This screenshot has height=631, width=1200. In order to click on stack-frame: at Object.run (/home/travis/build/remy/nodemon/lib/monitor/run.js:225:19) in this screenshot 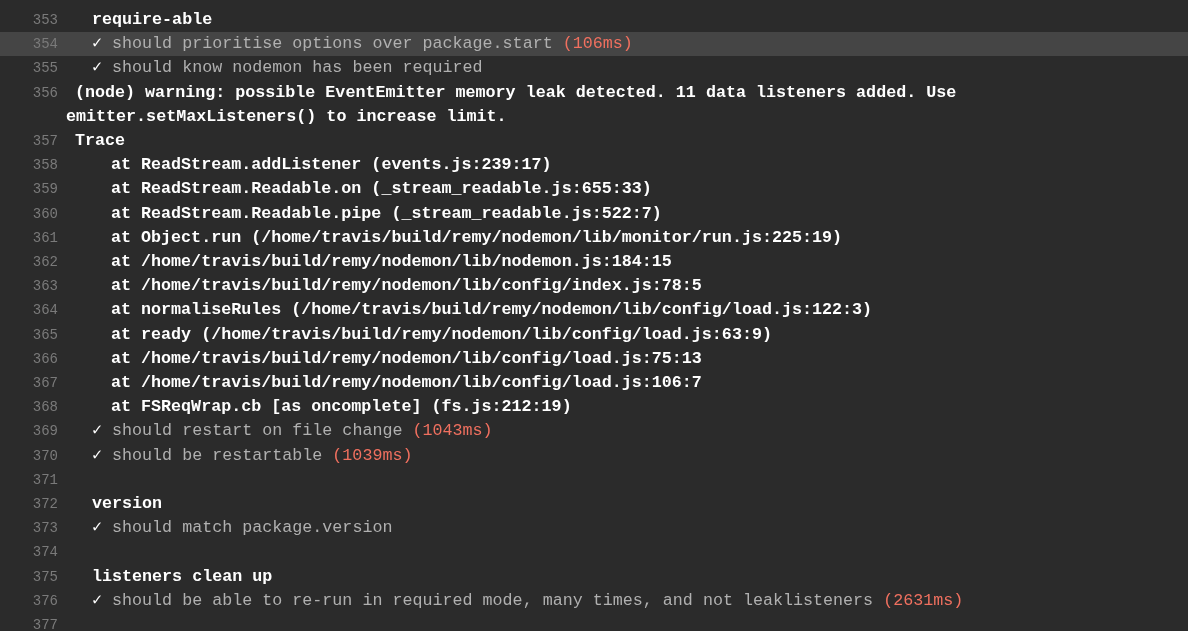, I will do `click(477, 238)`.